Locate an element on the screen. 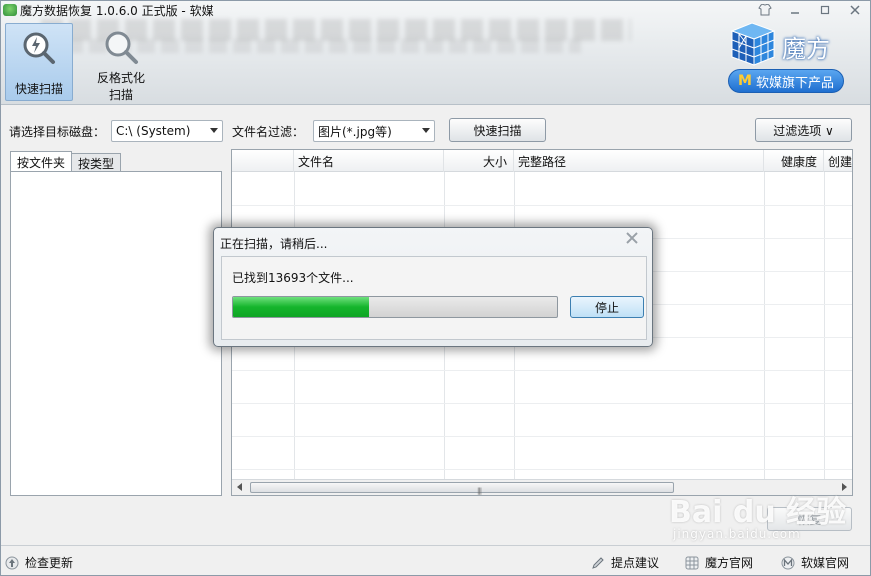 Image resolution: width=871 pixels, height=576 pixels. unformat-scan-tool-button: 反格式化 扫描 is located at coordinates (121, 63).